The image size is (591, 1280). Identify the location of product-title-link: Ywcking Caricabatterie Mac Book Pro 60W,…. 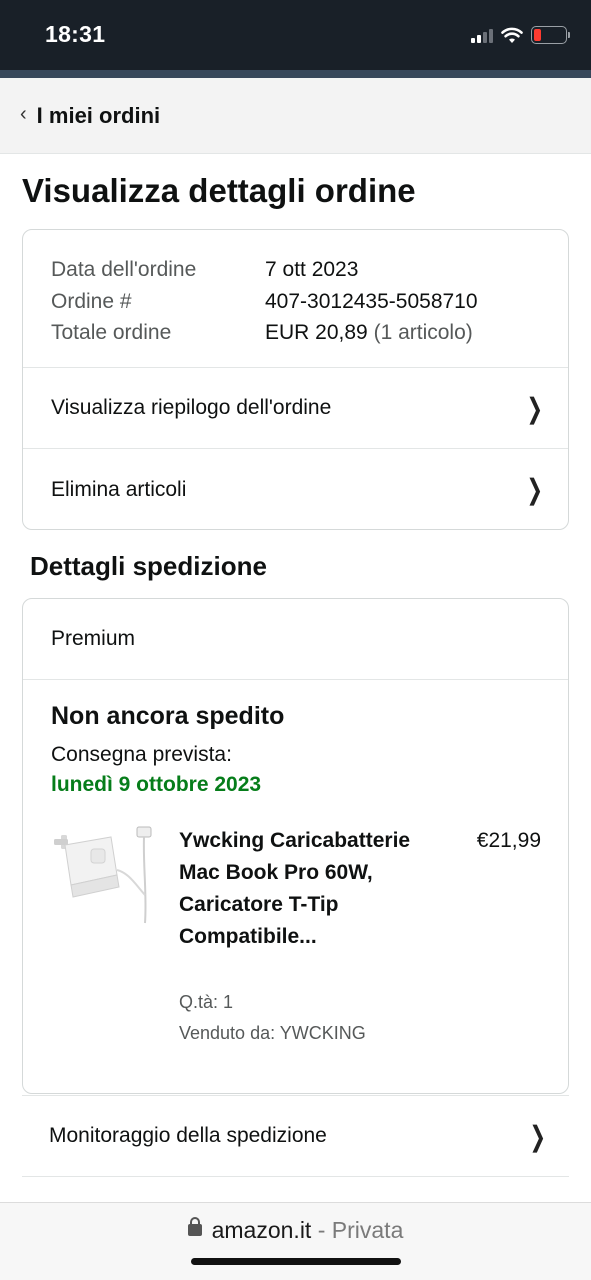
(295, 889).